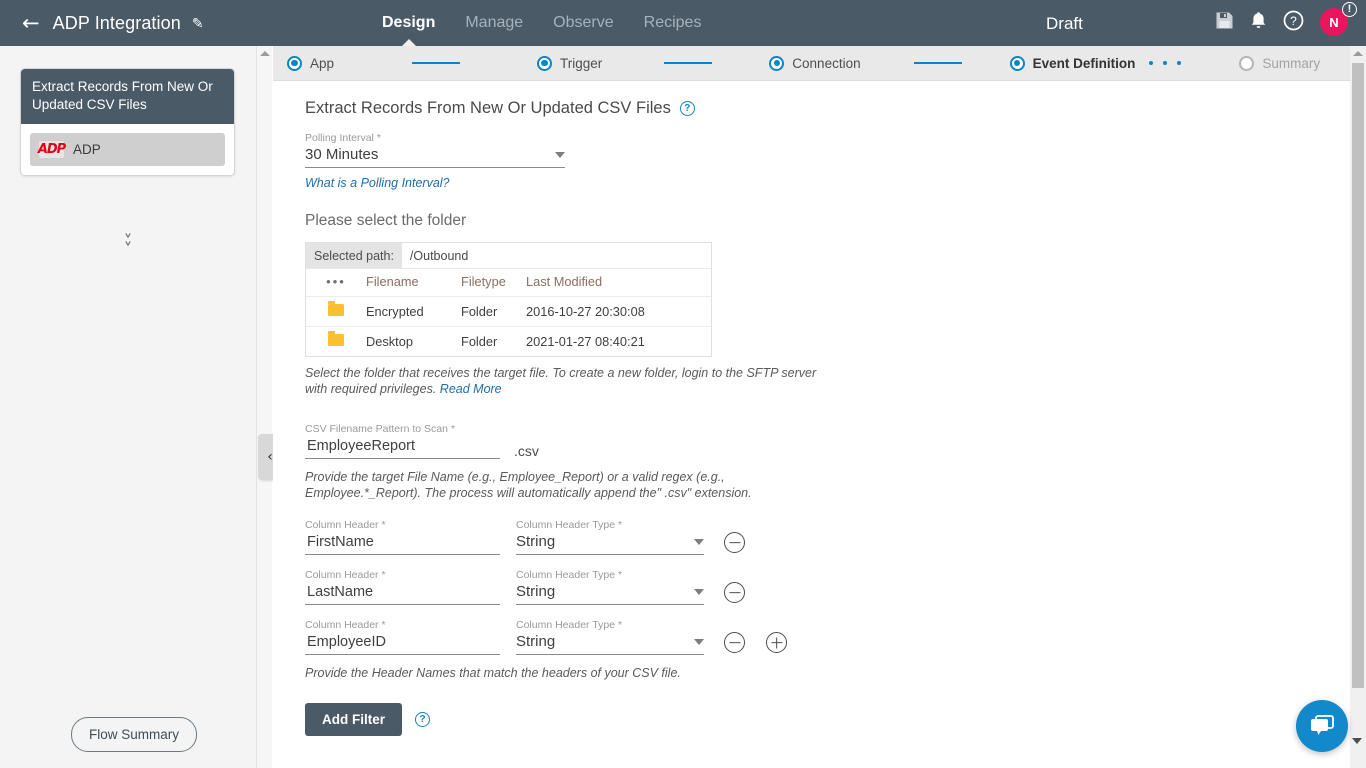 The image size is (1366, 768). Describe the element at coordinates (87, 149) in the screenshot. I see `sidebar-app-label: ADP` at that location.